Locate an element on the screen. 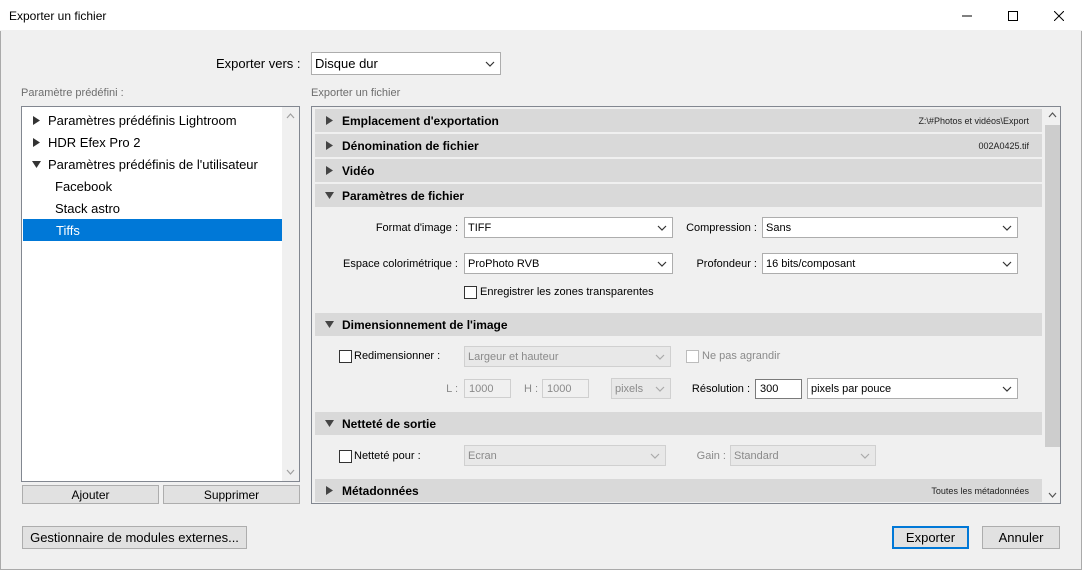 The image size is (1082, 570). resolution-unit-select: pixels par pouce is located at coordinates (912, 388).